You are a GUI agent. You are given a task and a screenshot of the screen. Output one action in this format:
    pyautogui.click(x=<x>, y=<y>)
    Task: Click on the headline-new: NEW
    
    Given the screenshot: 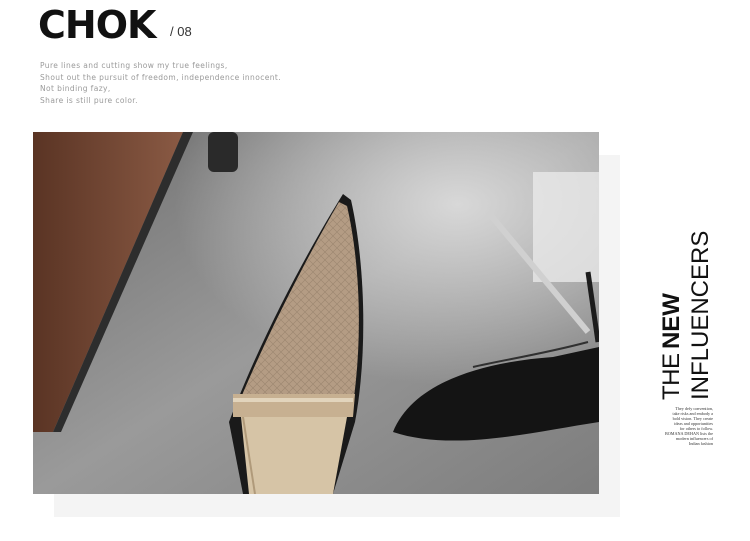 What is the action you would take?
    pyautogui.click(x=671, y=321)
    